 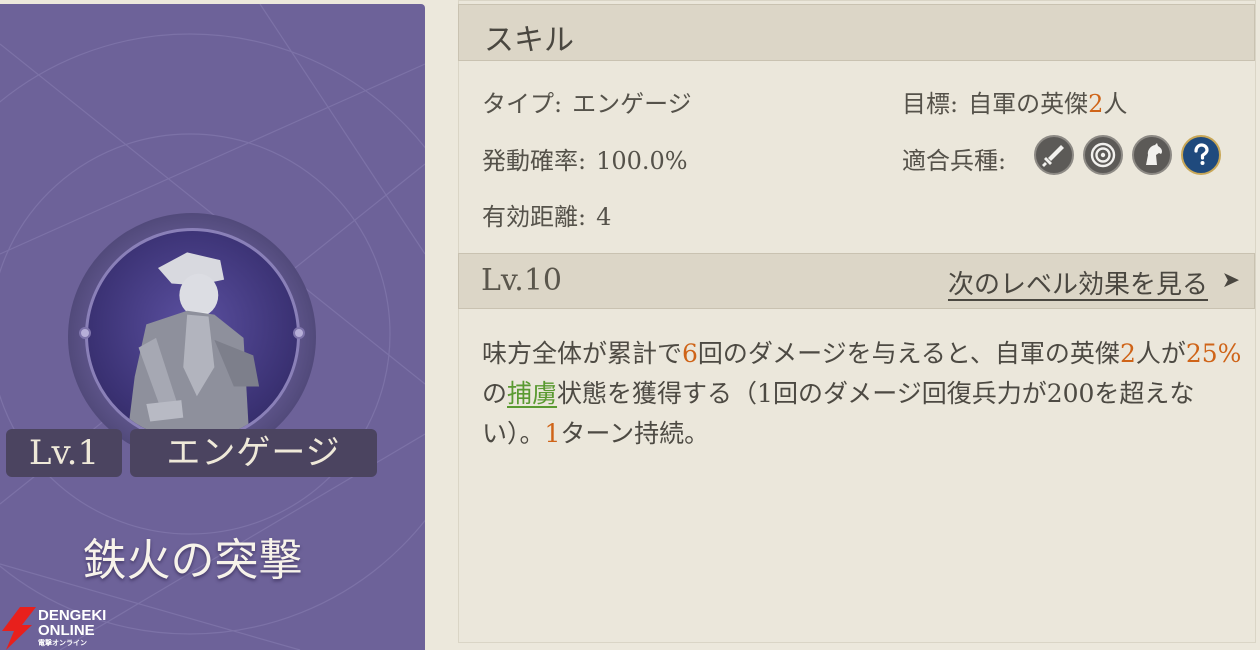 I want to click on lightning-icon, so click(x=19, y=628).